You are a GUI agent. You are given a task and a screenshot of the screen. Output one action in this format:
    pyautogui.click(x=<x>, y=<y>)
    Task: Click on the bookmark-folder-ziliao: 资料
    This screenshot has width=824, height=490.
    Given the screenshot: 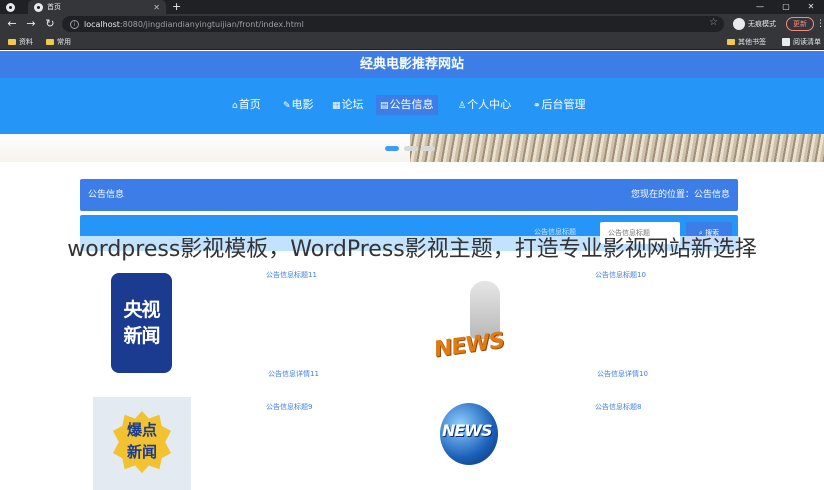 What is the action you would take?
    pyautogui.click(x=20, y=42)
    